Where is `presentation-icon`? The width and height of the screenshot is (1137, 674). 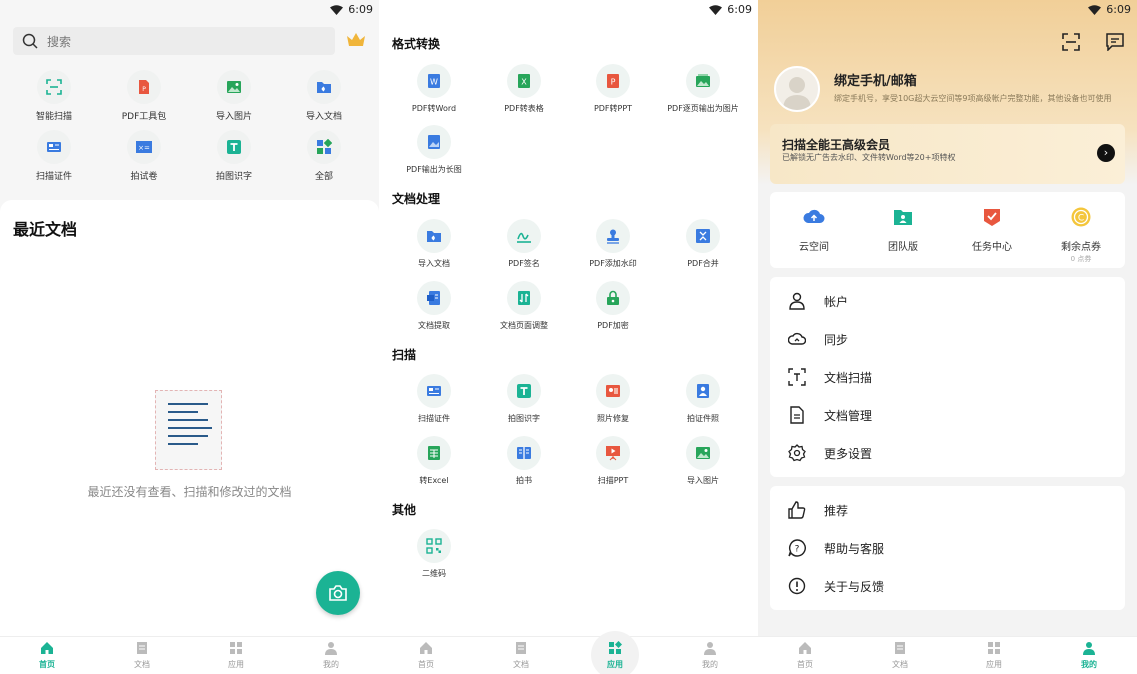
presentation-icon is located at coordinates (613, 453).